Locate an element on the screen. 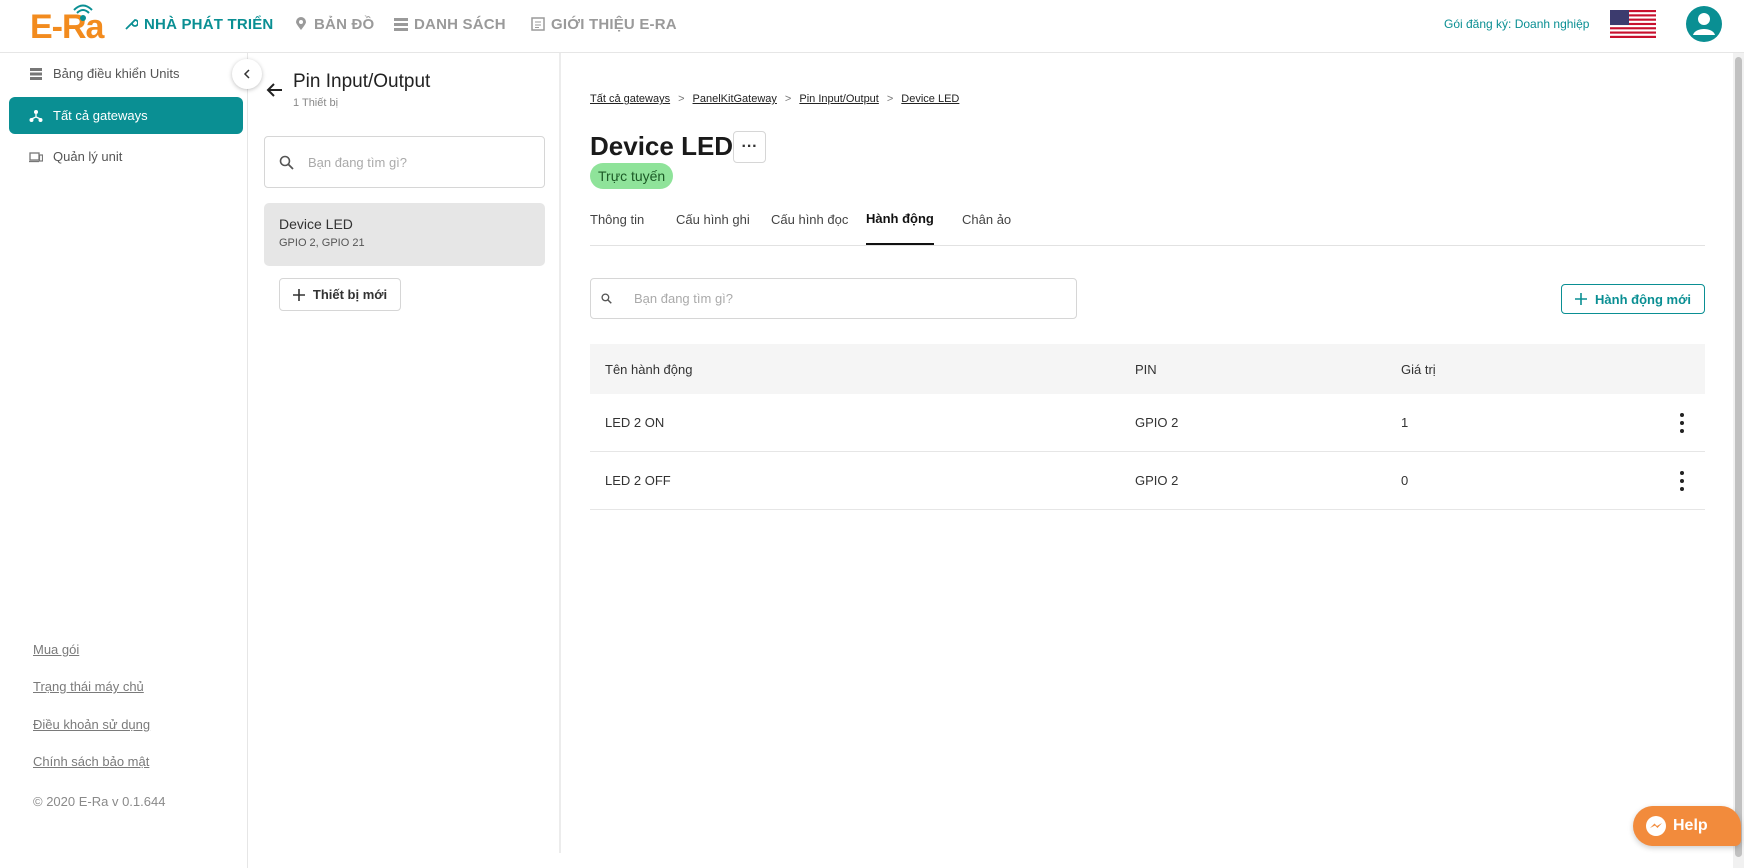  collapse-sidebar-button is located at coordinates (247, 74).